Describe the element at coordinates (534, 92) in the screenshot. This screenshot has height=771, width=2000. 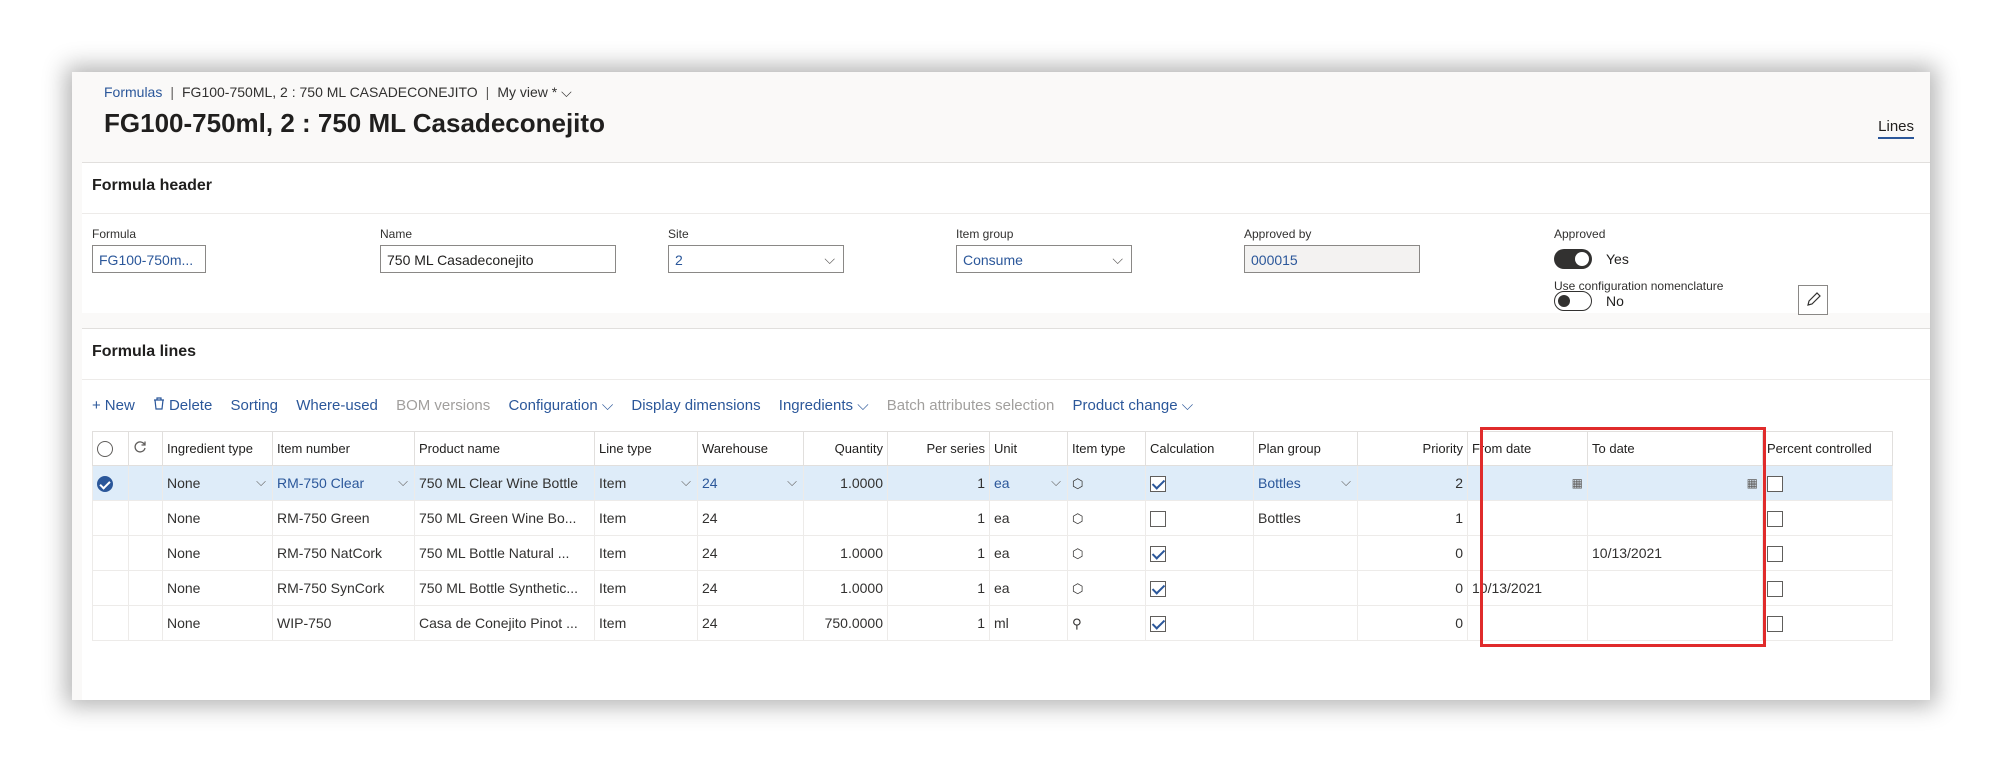
I see `view-selector: My view * ⌵` at that location.